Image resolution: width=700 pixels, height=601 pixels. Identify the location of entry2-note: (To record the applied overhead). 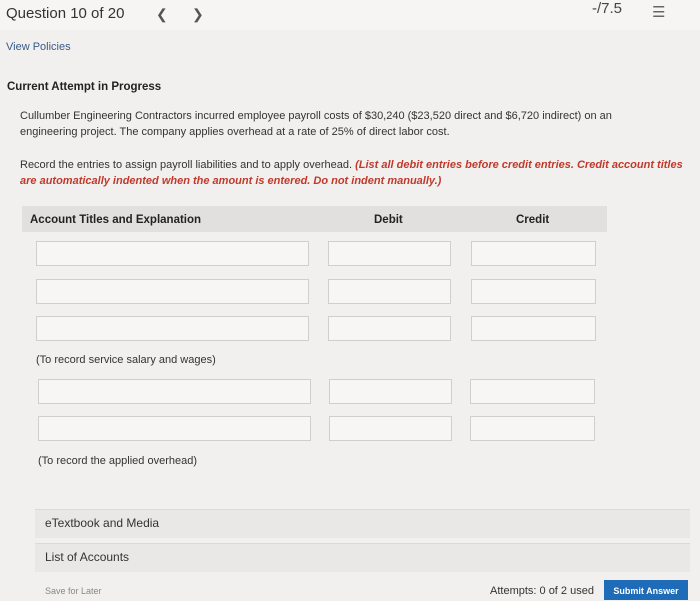
(117, 461).